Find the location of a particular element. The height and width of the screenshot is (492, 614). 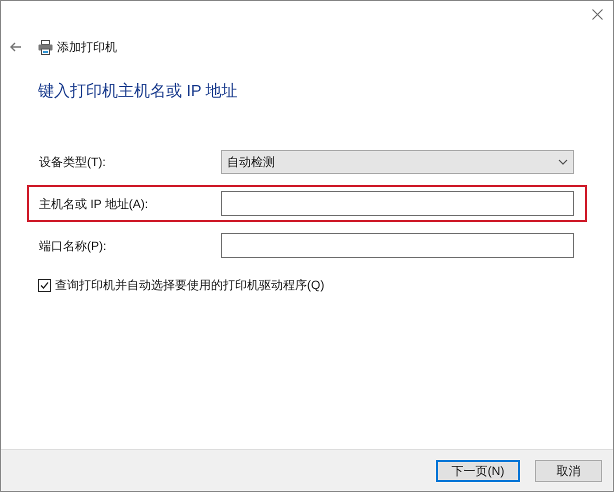

back-arrow-icon is located at coordinates (16, 47).